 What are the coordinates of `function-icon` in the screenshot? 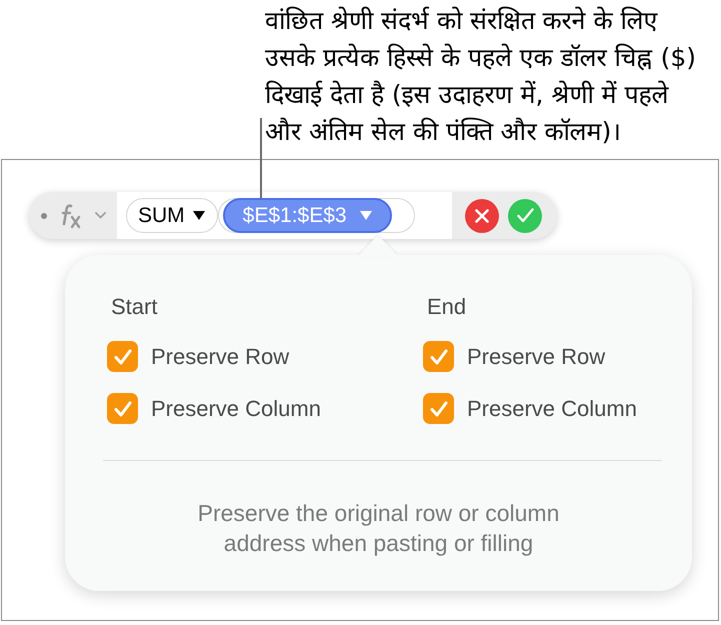 It's located at (71, 215).